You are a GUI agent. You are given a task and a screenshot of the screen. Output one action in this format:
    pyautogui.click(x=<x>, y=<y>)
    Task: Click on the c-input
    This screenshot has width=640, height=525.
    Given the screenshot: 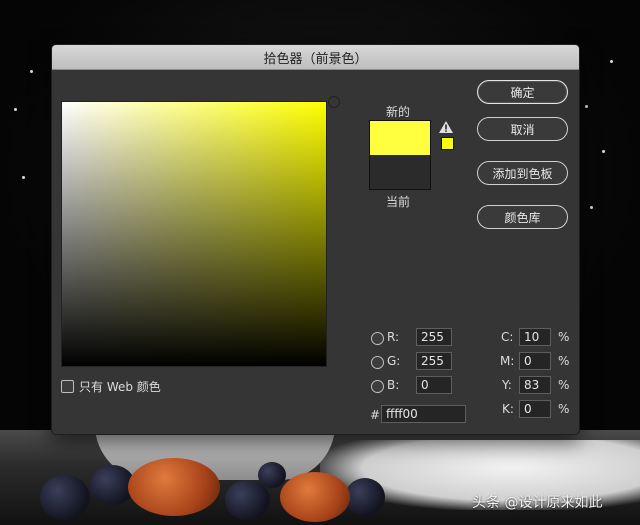 What is the action you would take?
    pyautogui.click(x=535, y=337)
    